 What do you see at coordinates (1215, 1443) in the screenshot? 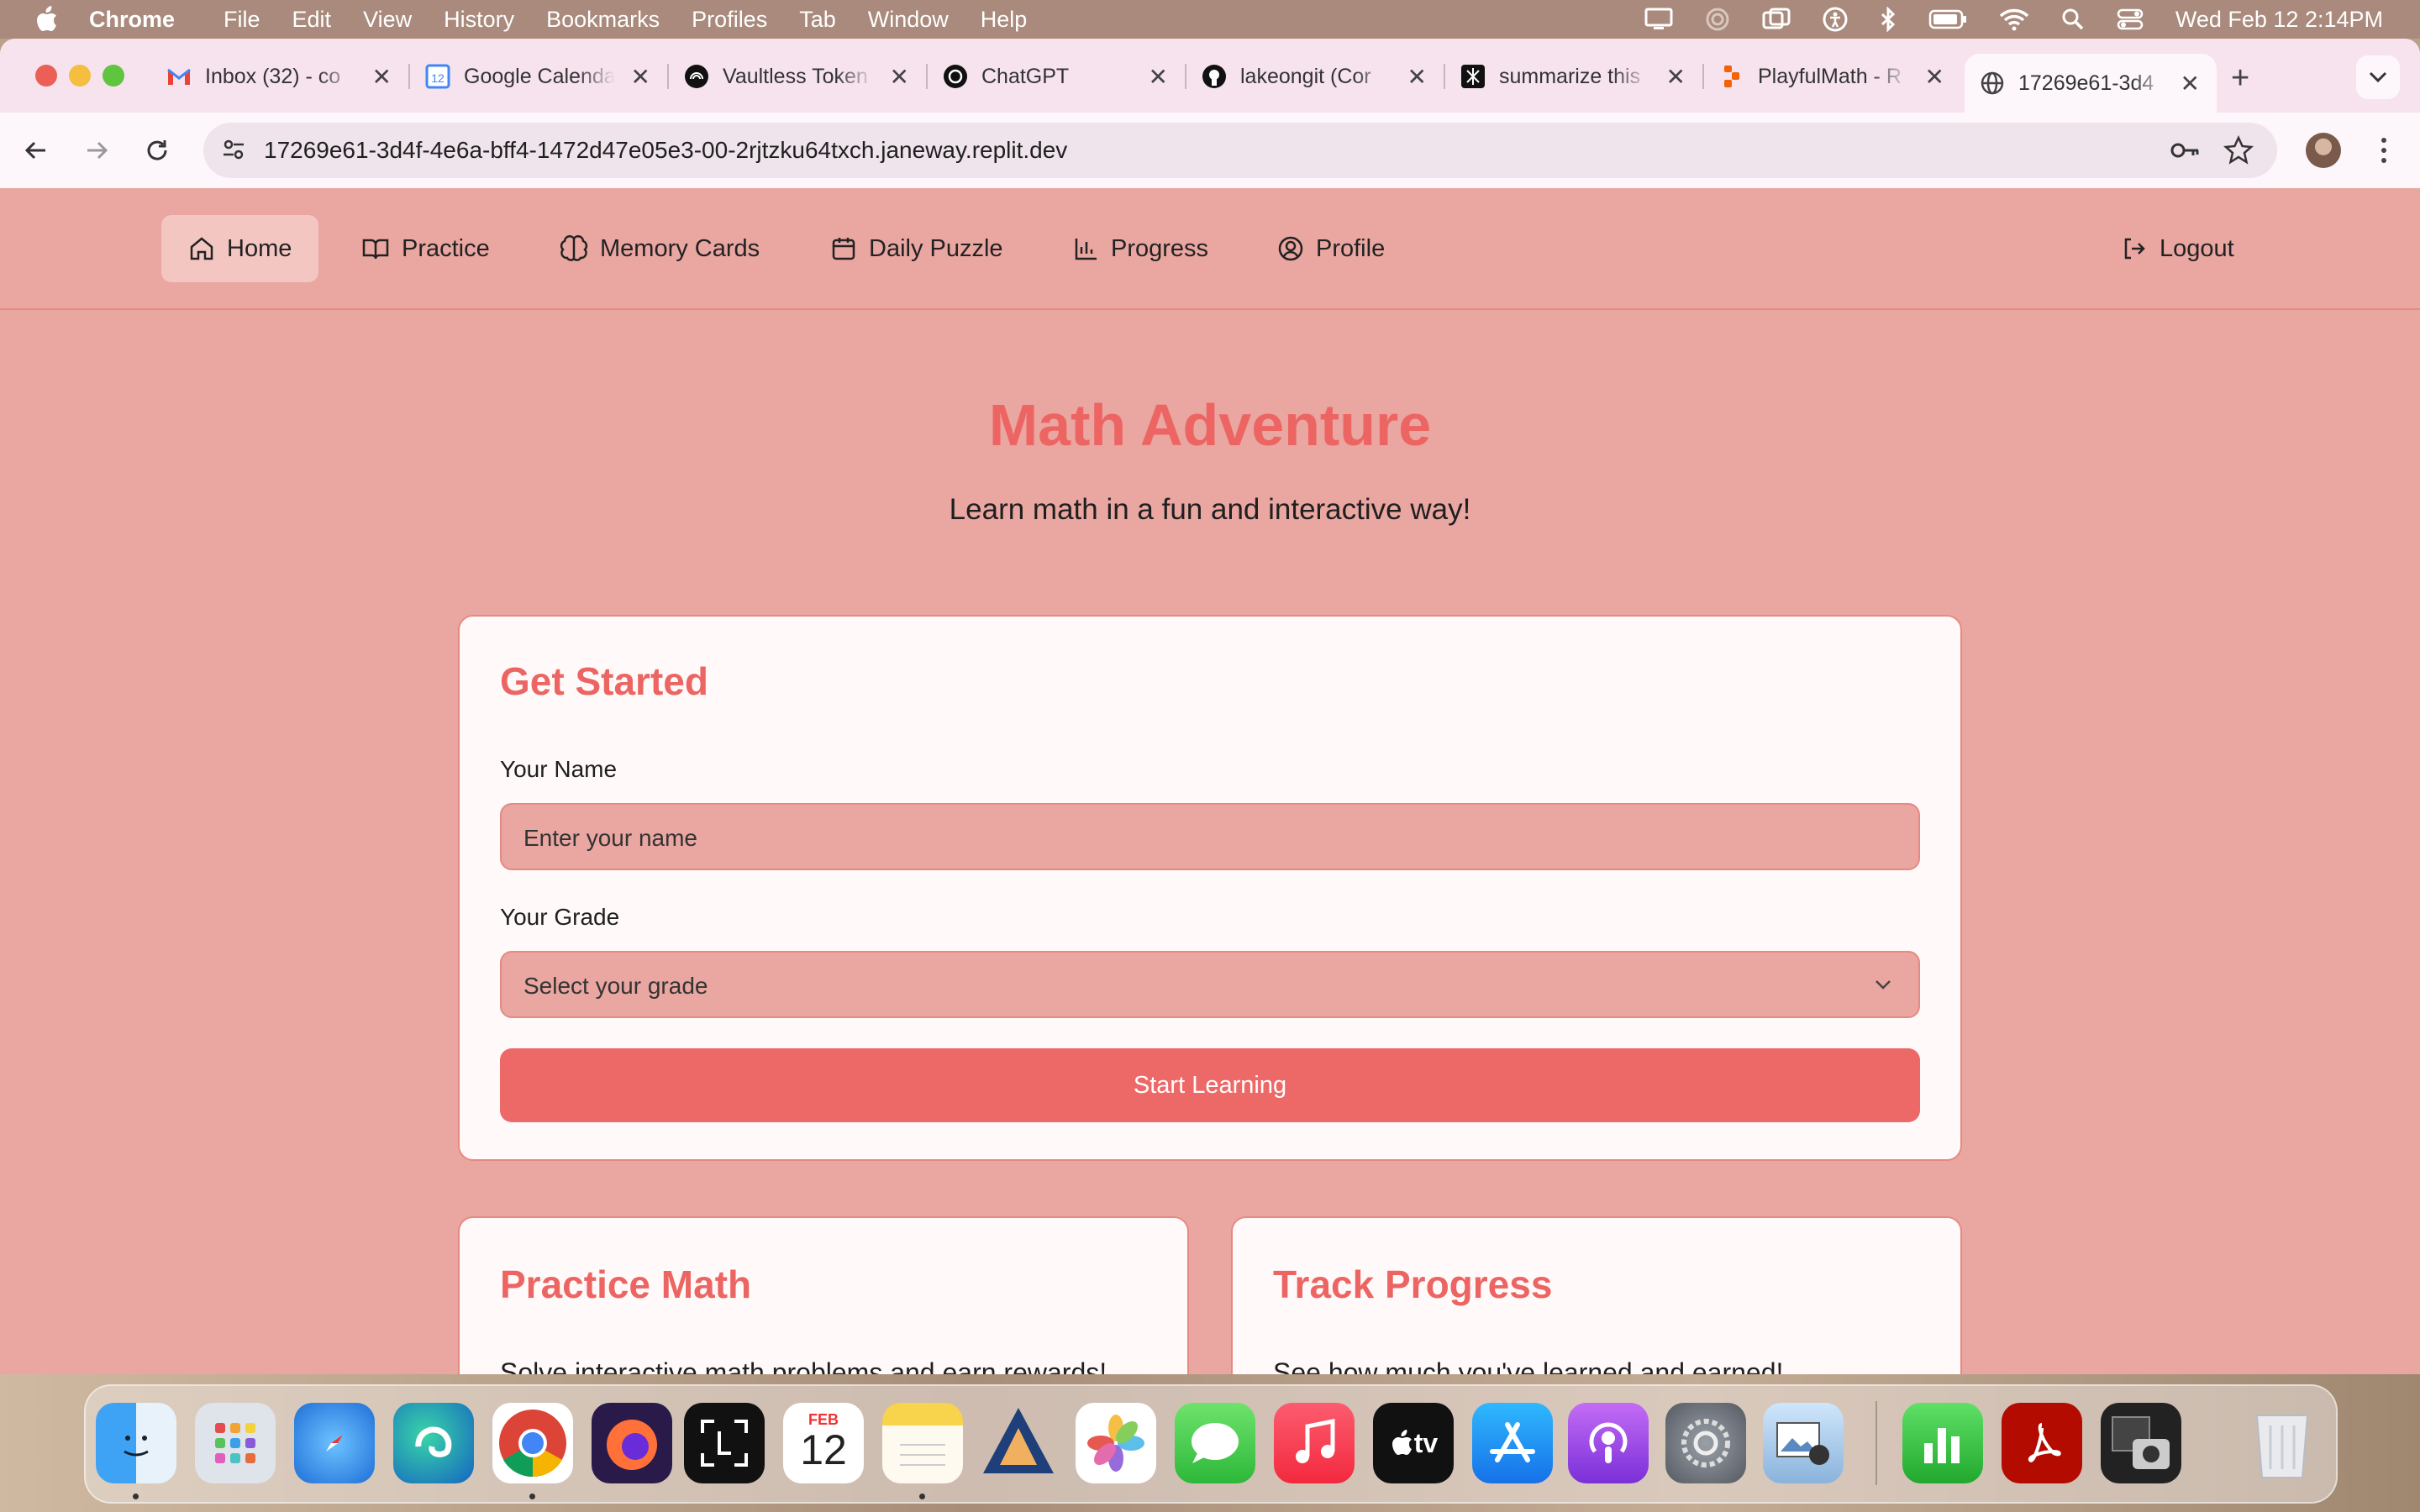
I see `messages-icon` at bounding box center [1215, 1443].